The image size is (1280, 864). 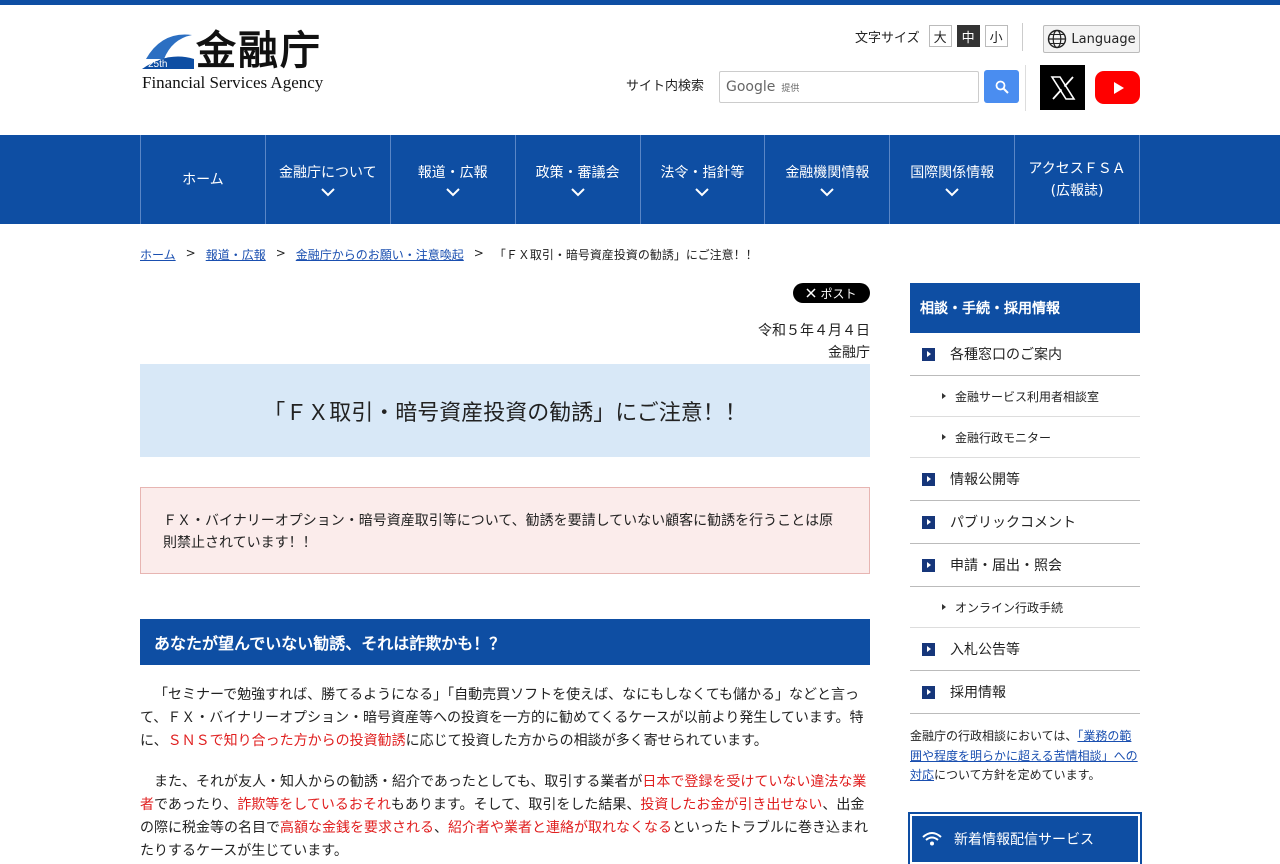 I want to click on youtube-link, so click(x=1117, y=87).